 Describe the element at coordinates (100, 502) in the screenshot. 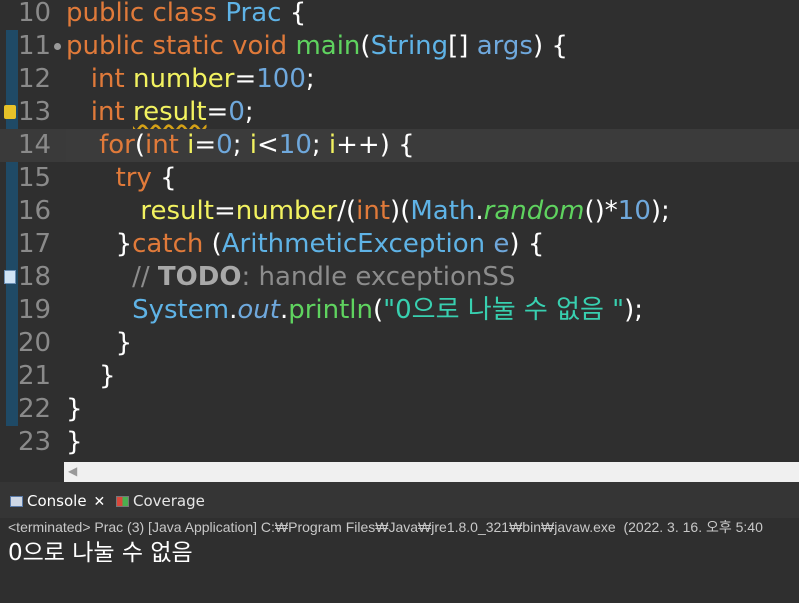

I see `close-icon: ✕` at that location.